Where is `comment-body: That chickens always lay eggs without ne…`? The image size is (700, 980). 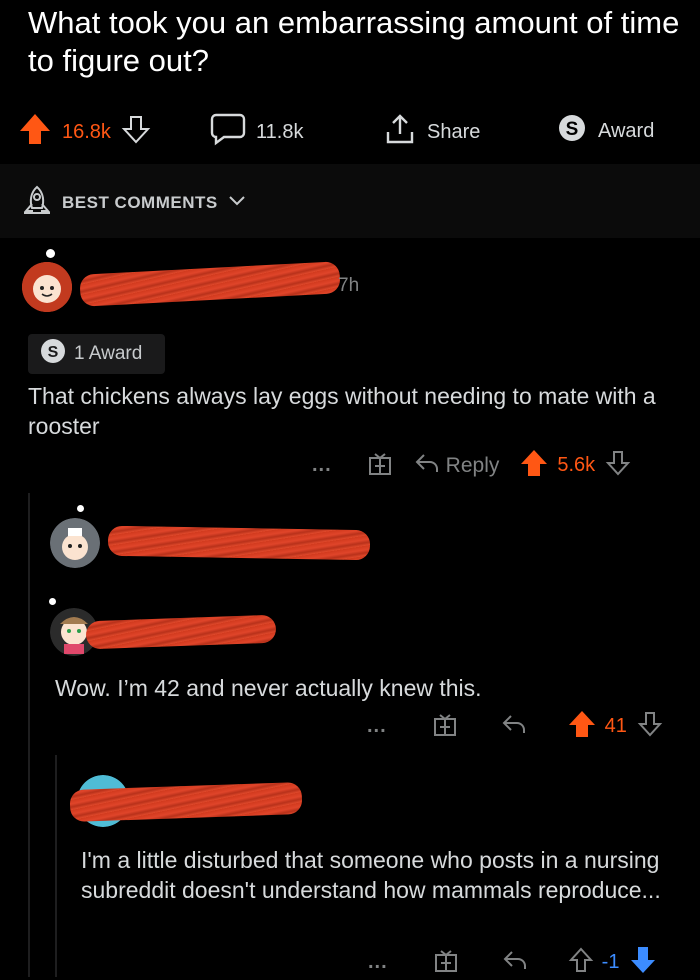 comment-body: That chickens always lay eggs without ne… is located at coordinates (342, 411).